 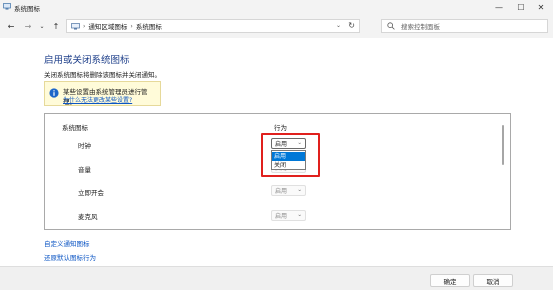 What do you see at coordinates (288, 165) in the screenshot?
I see `option-disable: 关闭` at bounding box center [288, 165].